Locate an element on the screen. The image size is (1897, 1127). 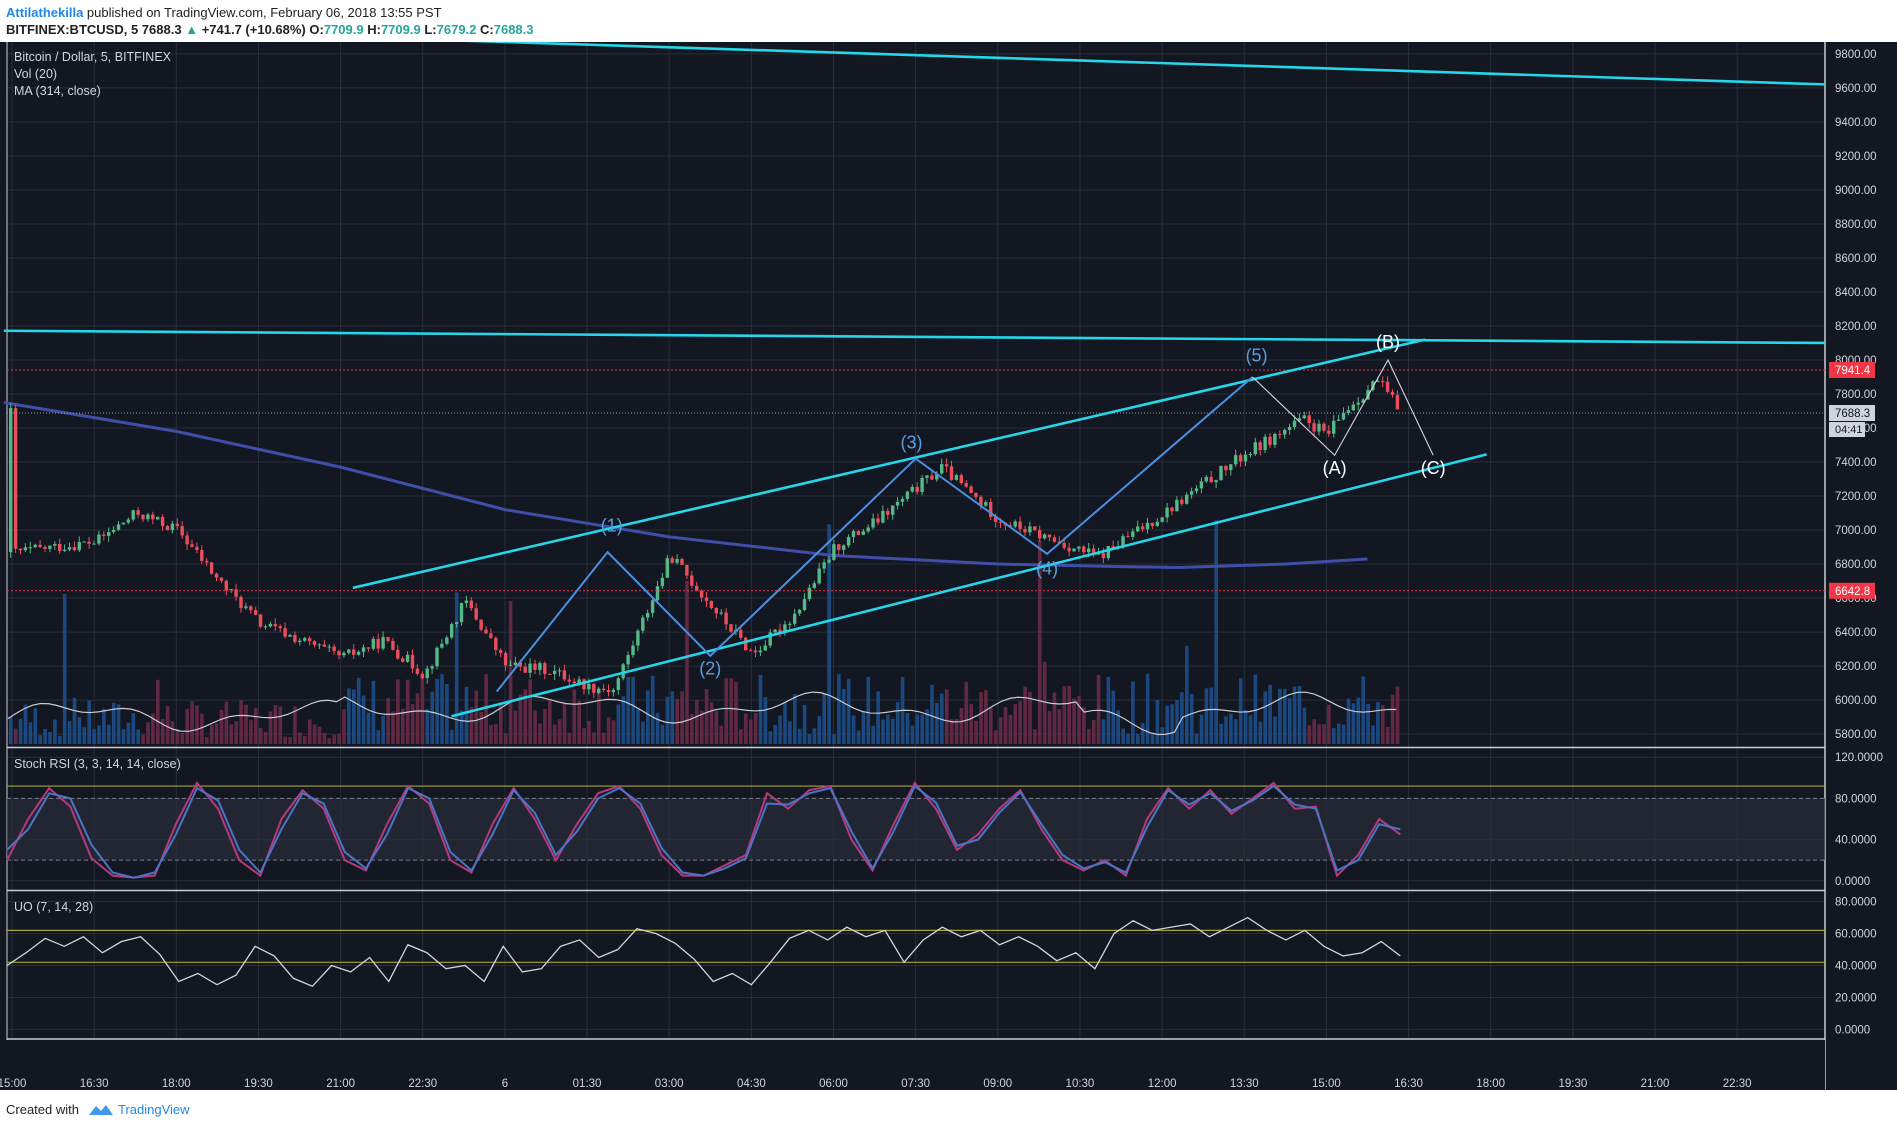
legend-main: Bitcoin / Dollar, 5, BITFINEX is located at coordinates (93, 57).